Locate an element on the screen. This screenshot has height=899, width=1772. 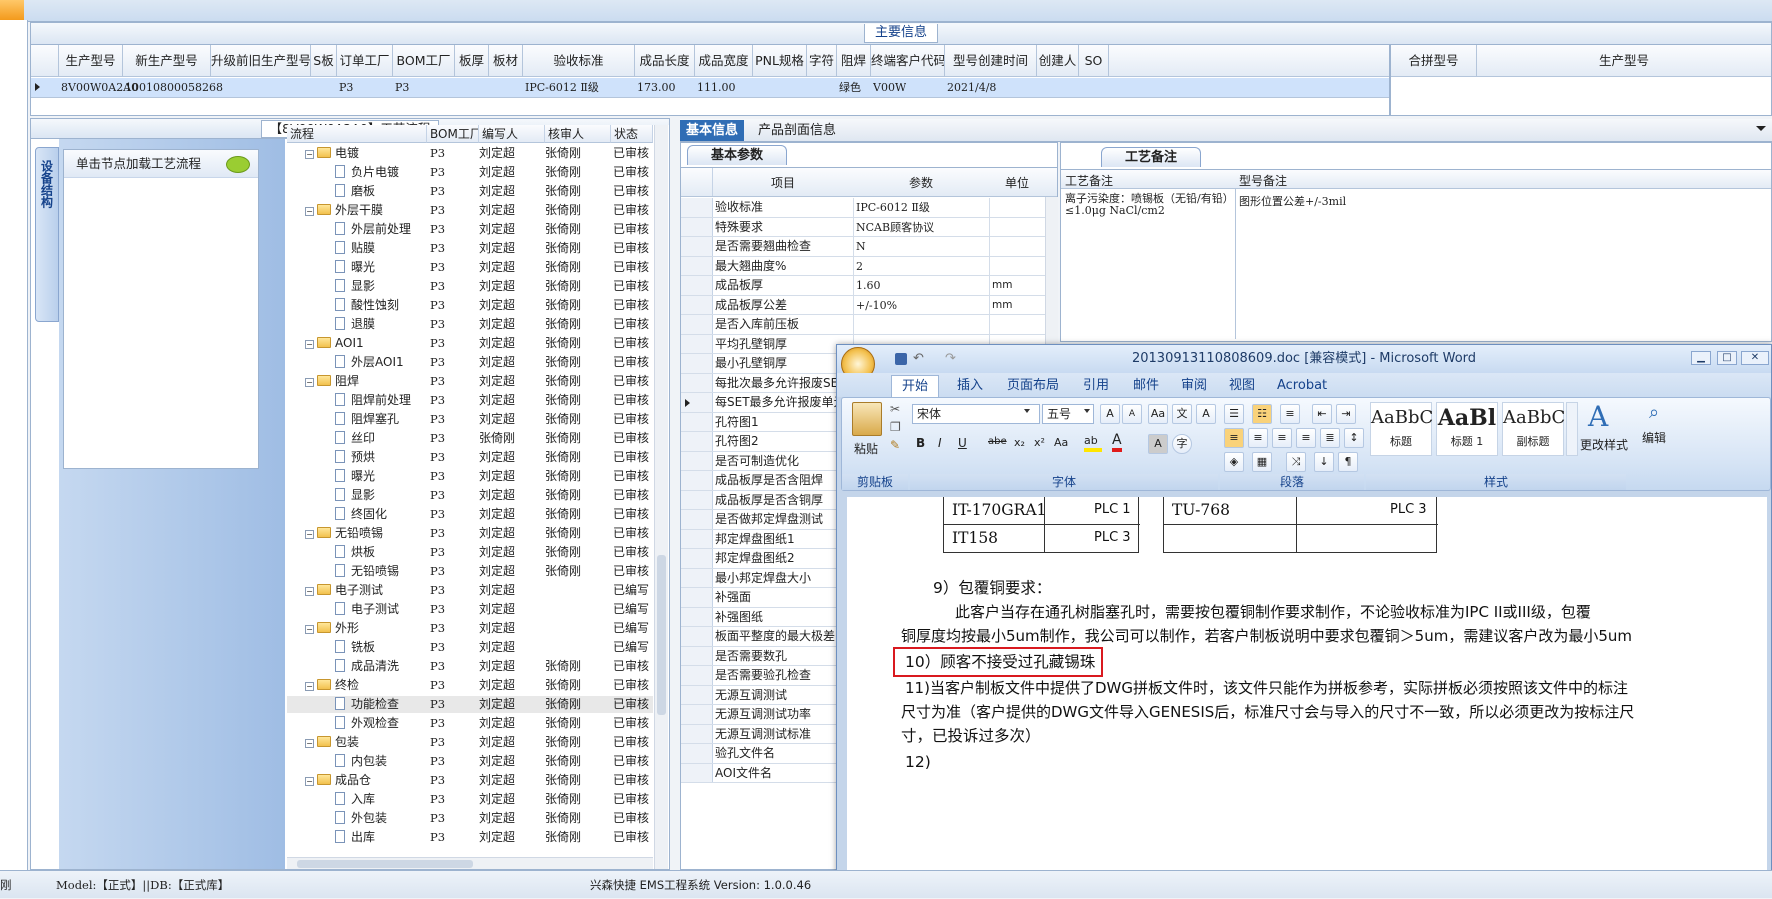
tree-row: 酸性蚀刻 P3 刘定超 张倚刚 已审核 is located at coordinates (470, 305).